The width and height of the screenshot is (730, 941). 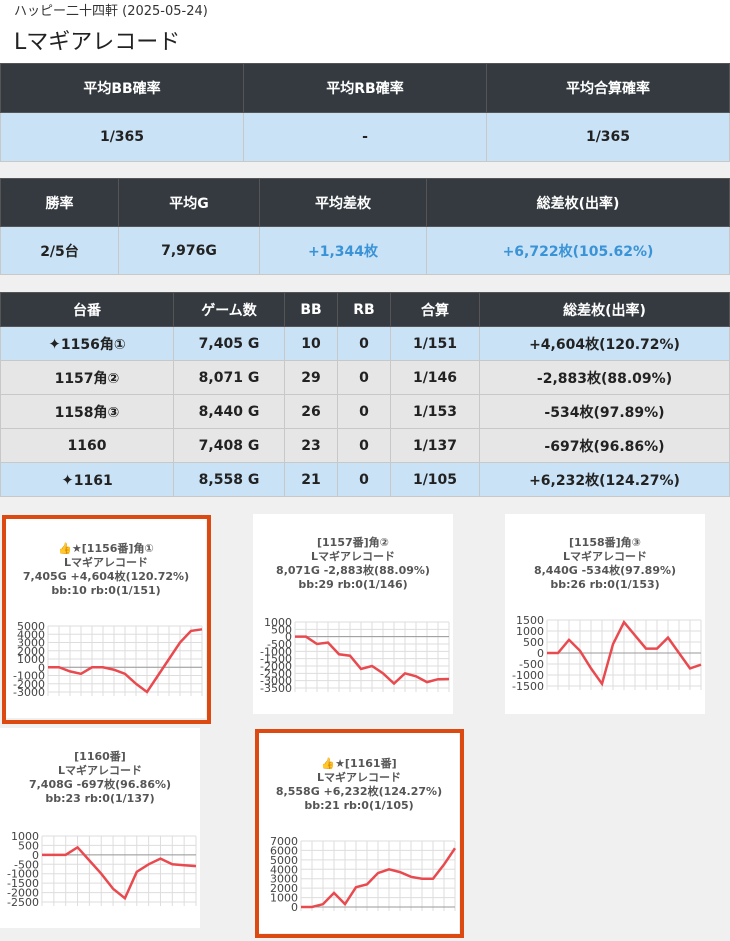 I want to click on bb-cell: 10, so click(x=311, y=343).